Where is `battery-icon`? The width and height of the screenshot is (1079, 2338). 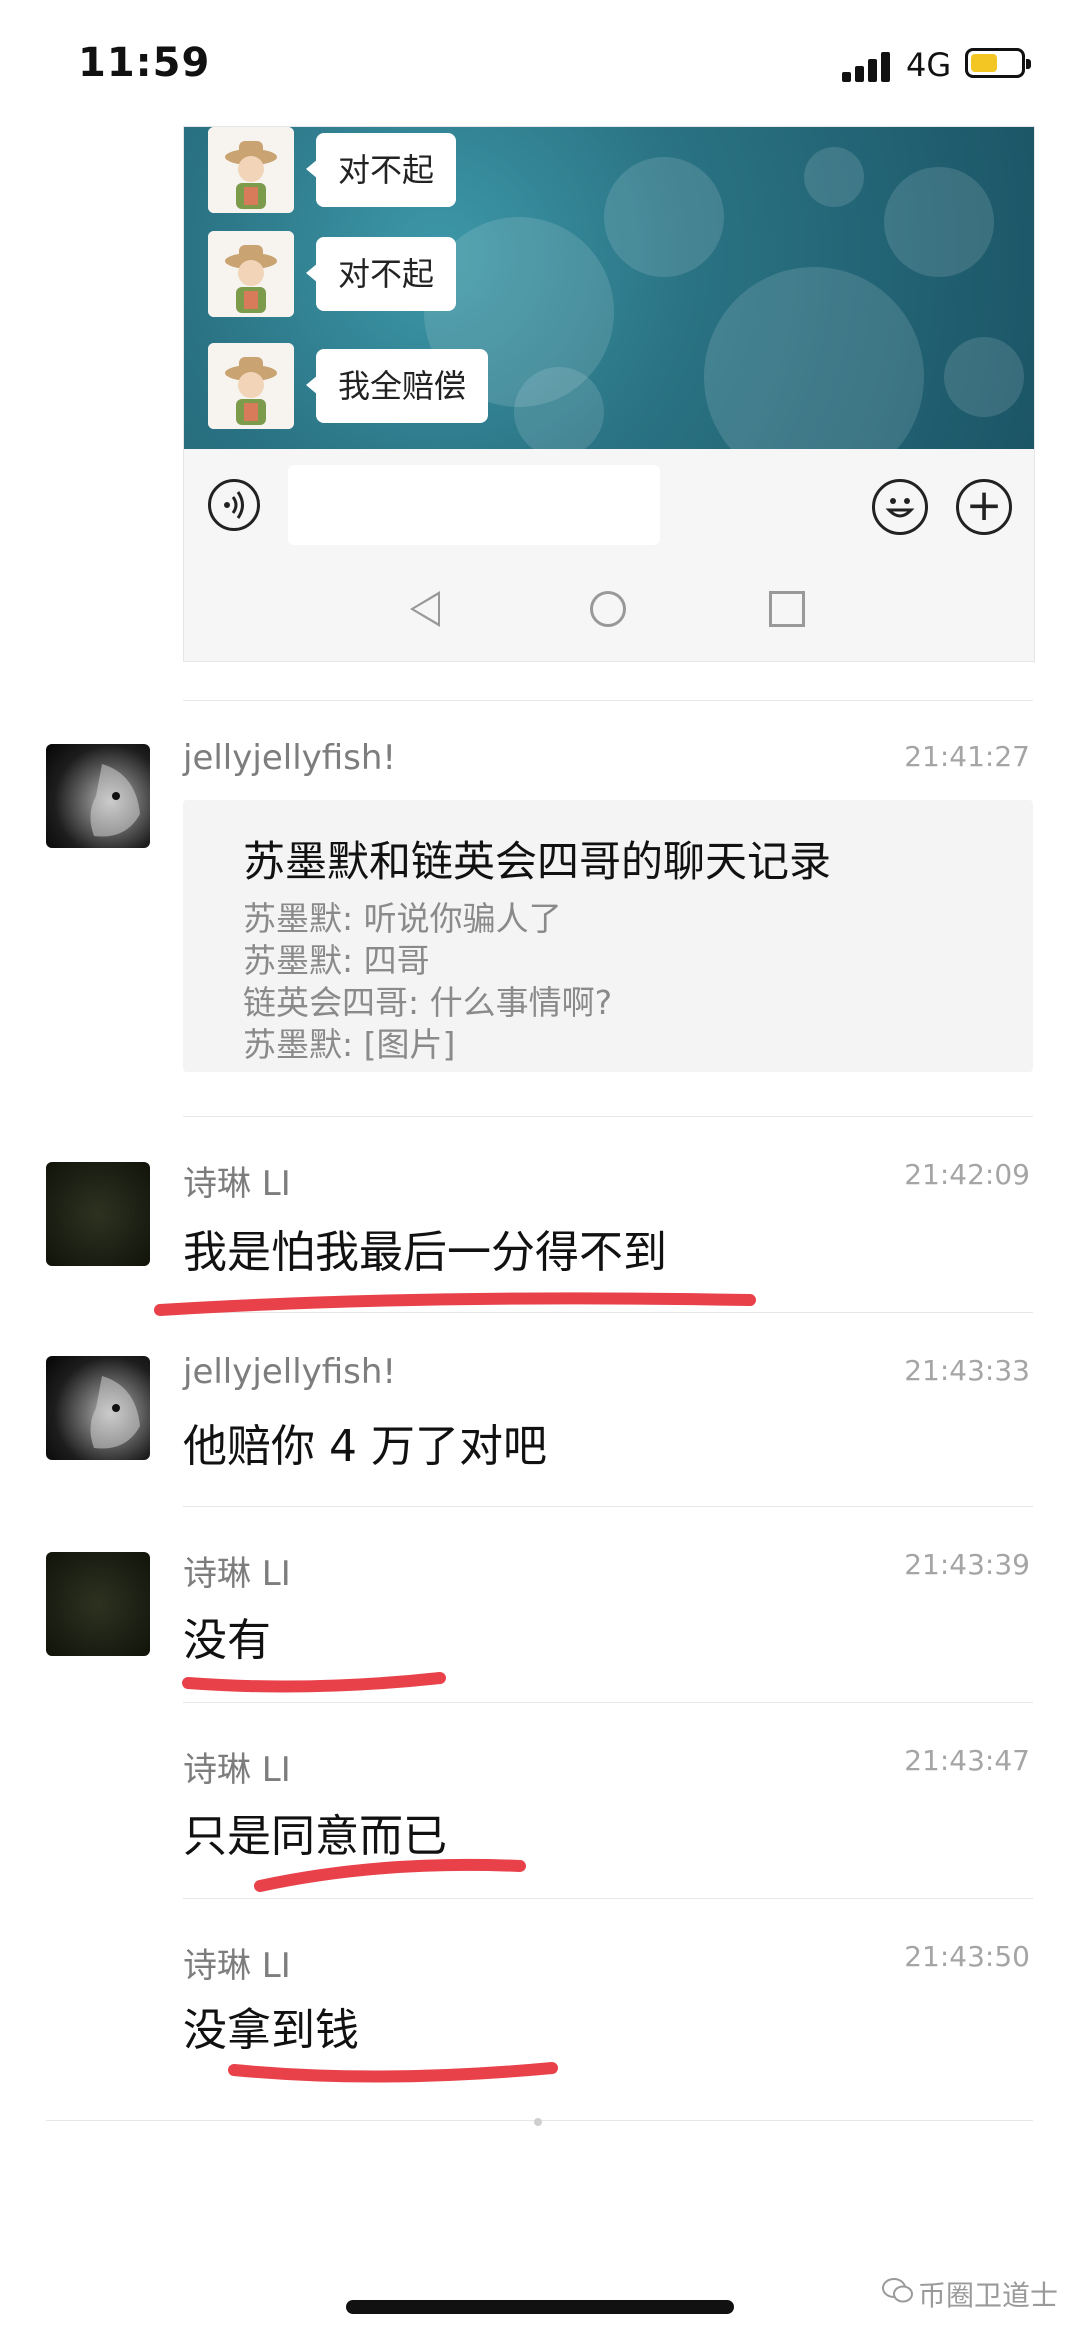
battery-icon is located at coordinates (998, 63).